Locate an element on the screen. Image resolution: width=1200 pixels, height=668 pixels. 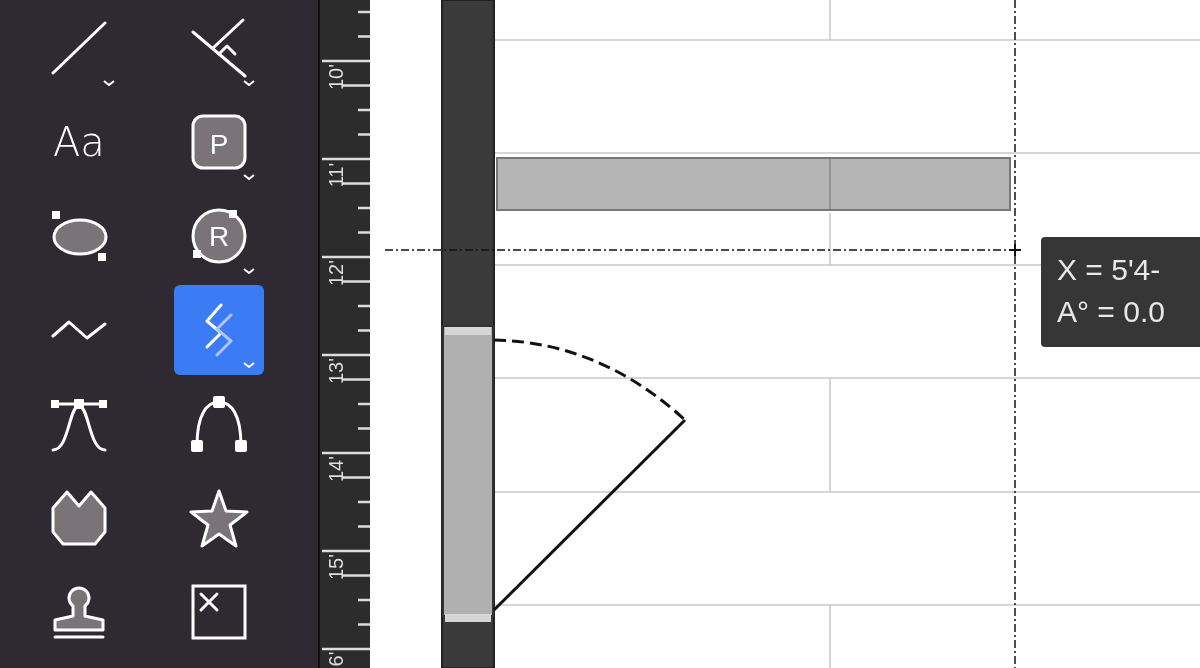
badge-icon: P is located at coordinates (219, 142).